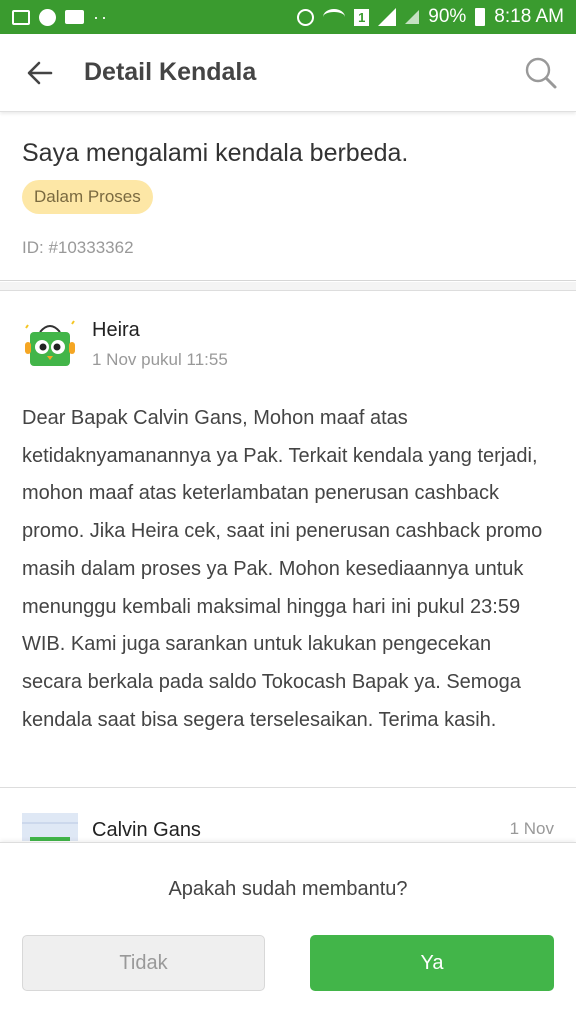  I want to click on yes-button: Ya, so click(432, 963).